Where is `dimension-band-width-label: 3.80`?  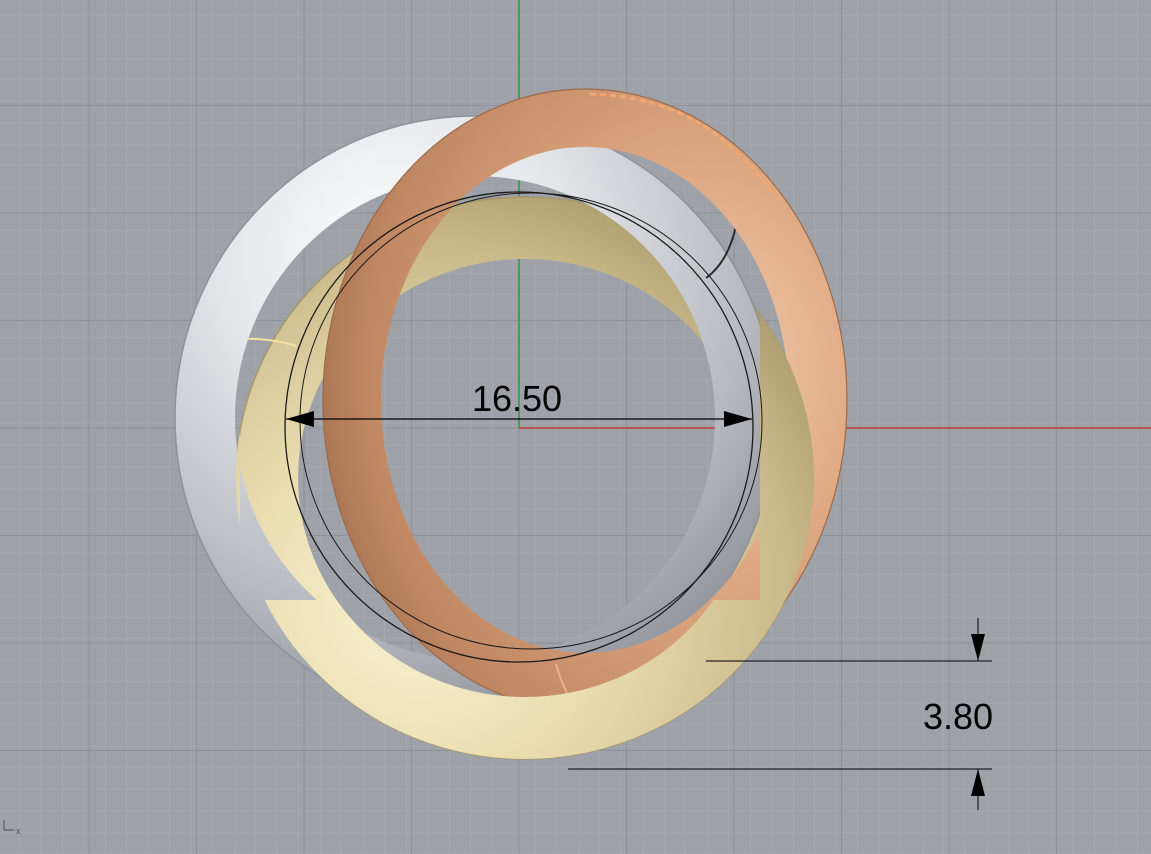
dimension-band-width-label: 3.80 is located at coordinates (958, 716).